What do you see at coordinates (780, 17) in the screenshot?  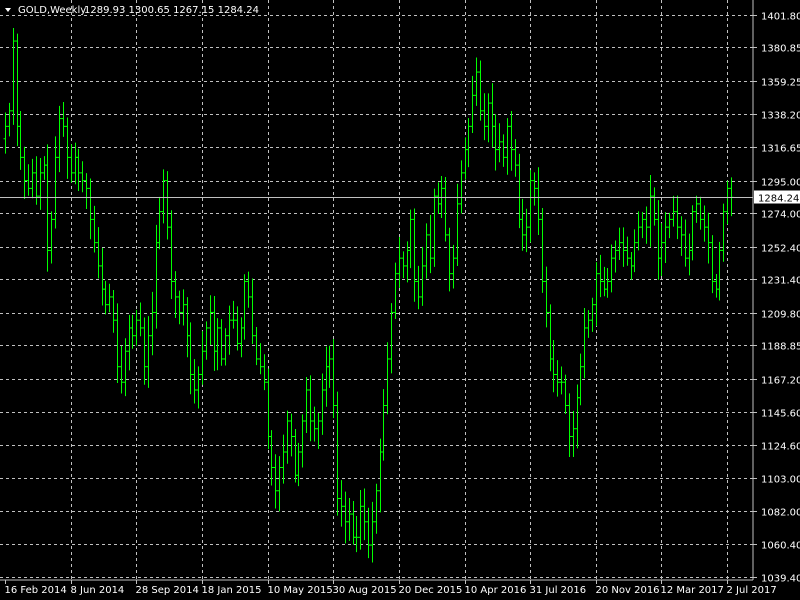 I see `y-tick-label: 1401.80` at bounding box center [780, 17].